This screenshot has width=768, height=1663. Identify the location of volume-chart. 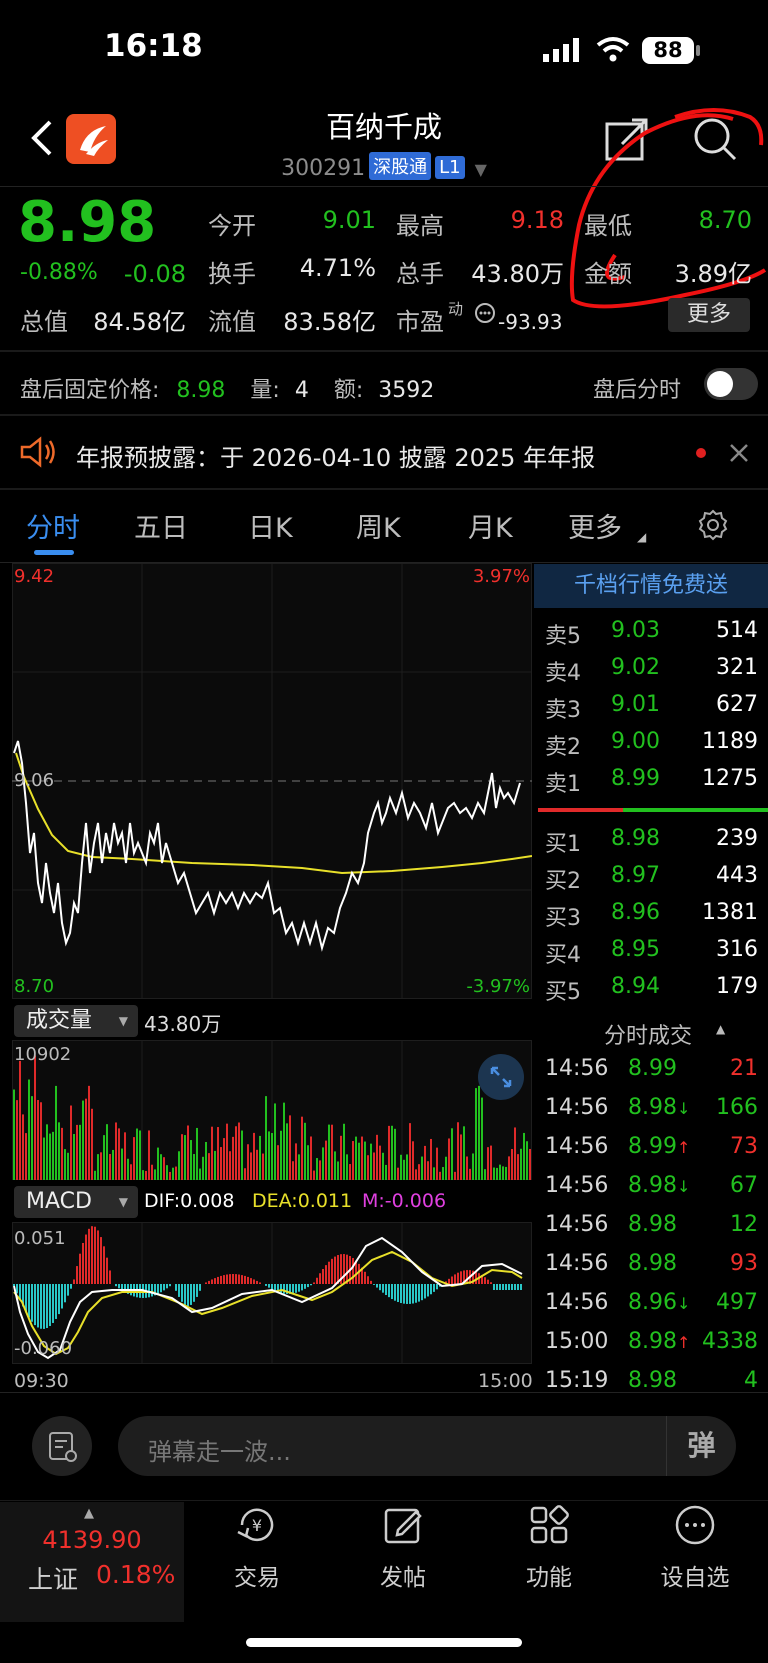
(272, 1110).